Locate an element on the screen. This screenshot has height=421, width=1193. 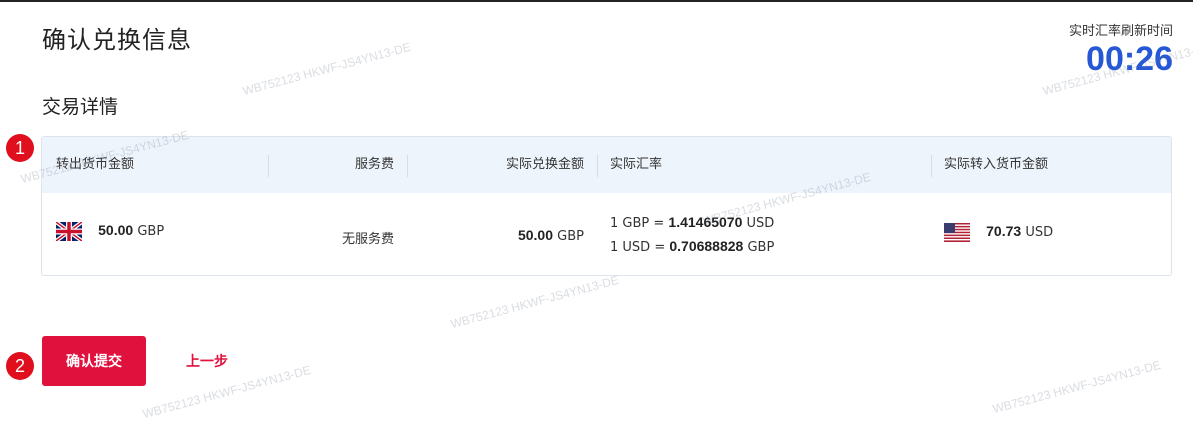
exchange-rate-line-2: 1 USD = 0.70688828 GBP is located at coordinates (692, 246).